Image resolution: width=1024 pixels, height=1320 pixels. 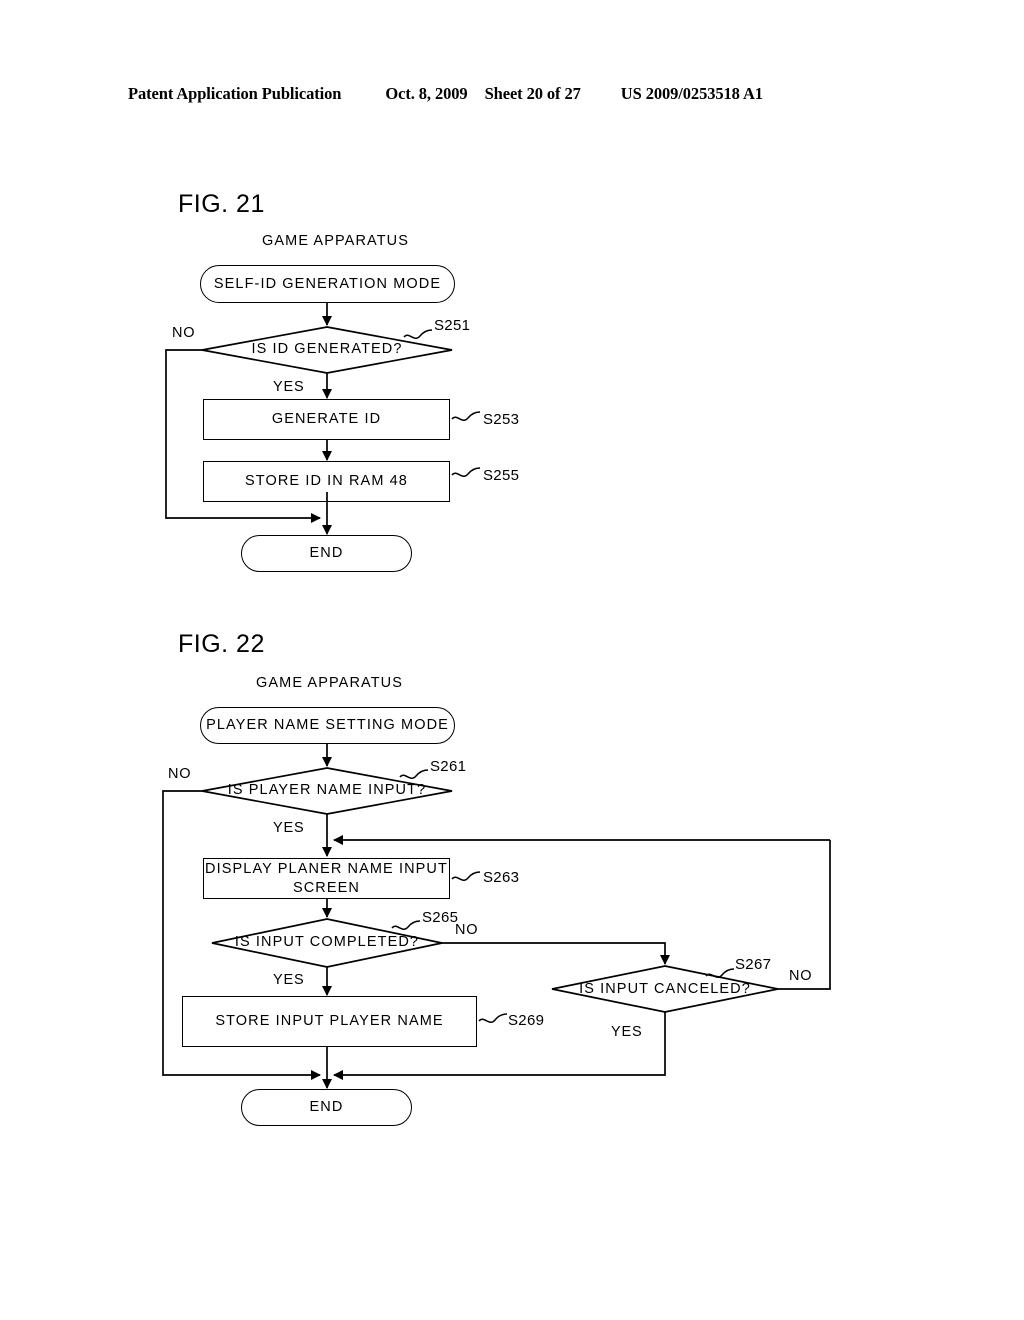 I want to click on fig21-start-terminal: SELF-ID GENERATION MODE, so click(x=327, y=284).